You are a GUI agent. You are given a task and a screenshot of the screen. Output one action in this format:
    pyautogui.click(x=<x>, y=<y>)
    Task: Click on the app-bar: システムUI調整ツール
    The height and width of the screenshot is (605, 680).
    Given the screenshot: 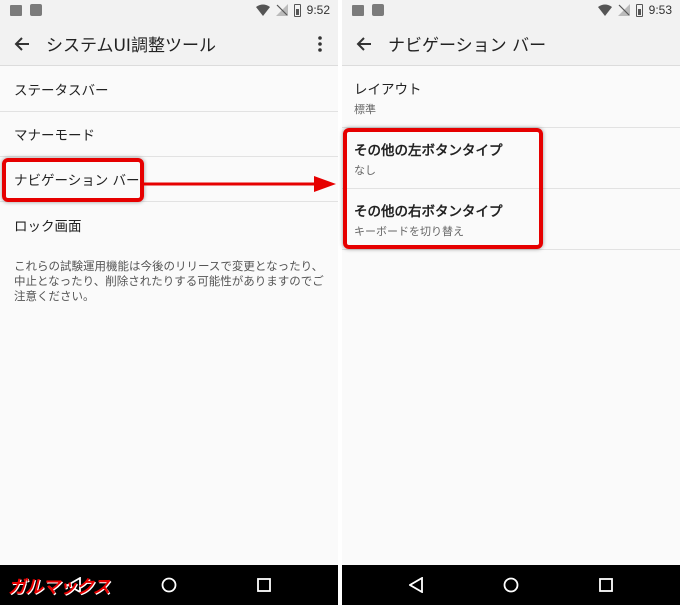 What is the action you would take?
    pyautogui.click(x=169, y=44)
    